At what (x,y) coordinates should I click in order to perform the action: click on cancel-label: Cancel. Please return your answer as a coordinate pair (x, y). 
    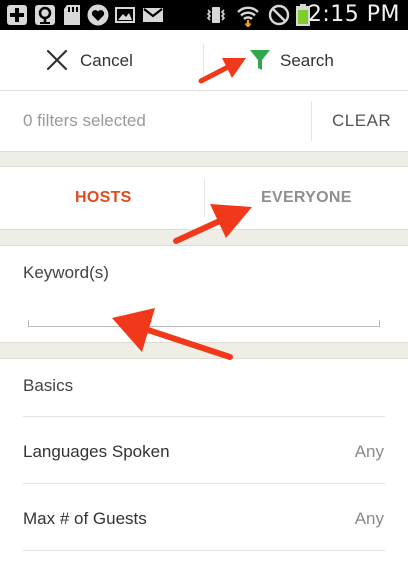
    Looking at the image, I should click on (106, 60).